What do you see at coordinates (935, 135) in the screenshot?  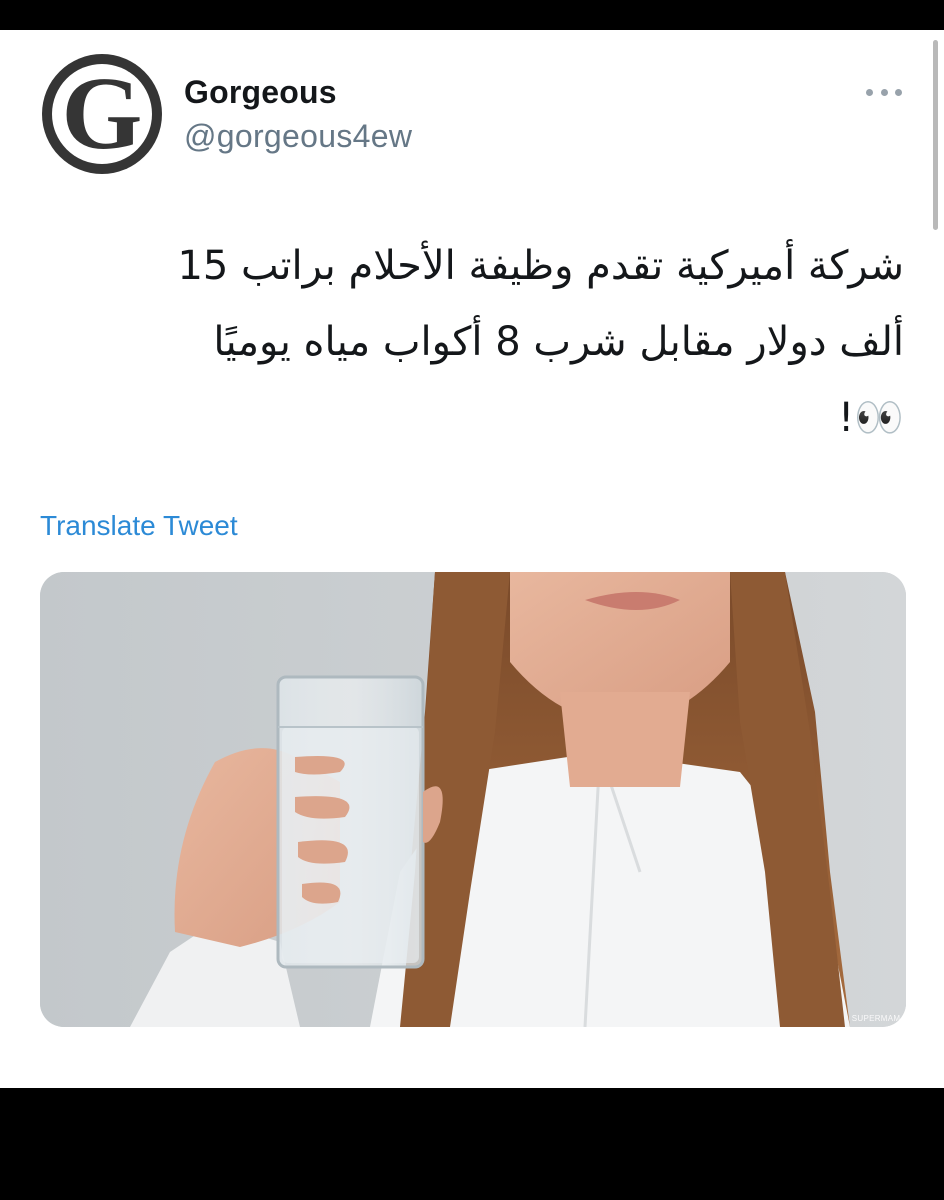 I see `scrollbar` at bounding box center [935, 135].